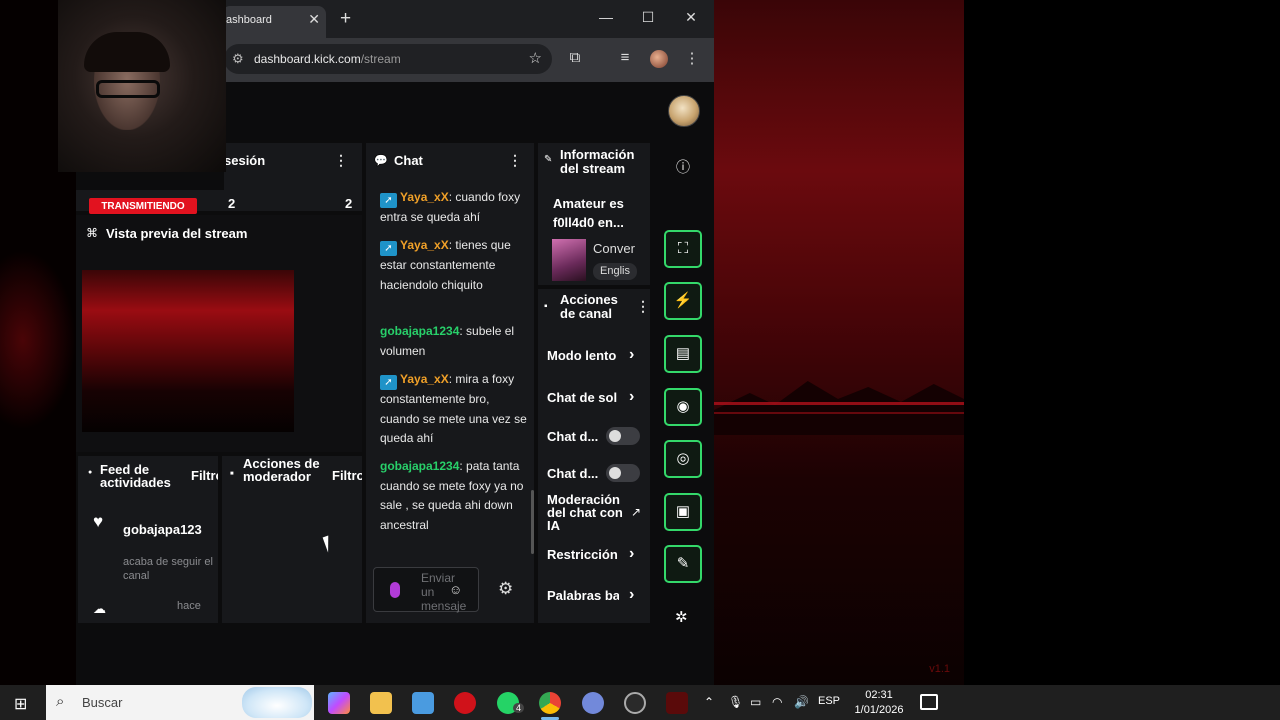  I want to click on broadcast-icon: ◎, so click(683, 459).